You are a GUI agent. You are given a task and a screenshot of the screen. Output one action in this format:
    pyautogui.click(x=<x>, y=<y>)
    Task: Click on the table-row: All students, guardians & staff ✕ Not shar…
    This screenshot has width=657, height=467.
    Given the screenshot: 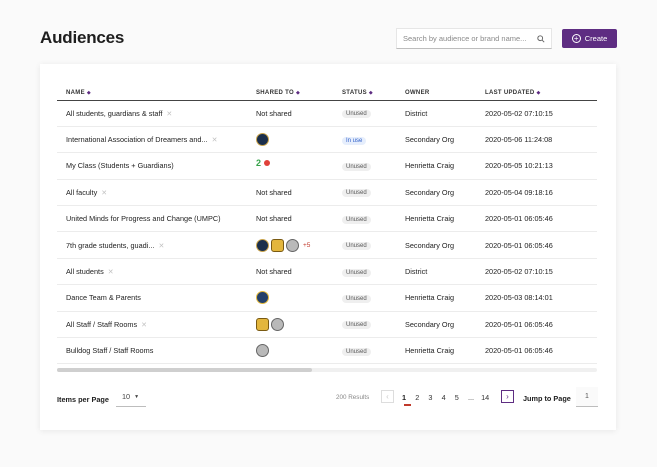 What is the action you would take?
    pyautogui.click(x=327, y=113)
    